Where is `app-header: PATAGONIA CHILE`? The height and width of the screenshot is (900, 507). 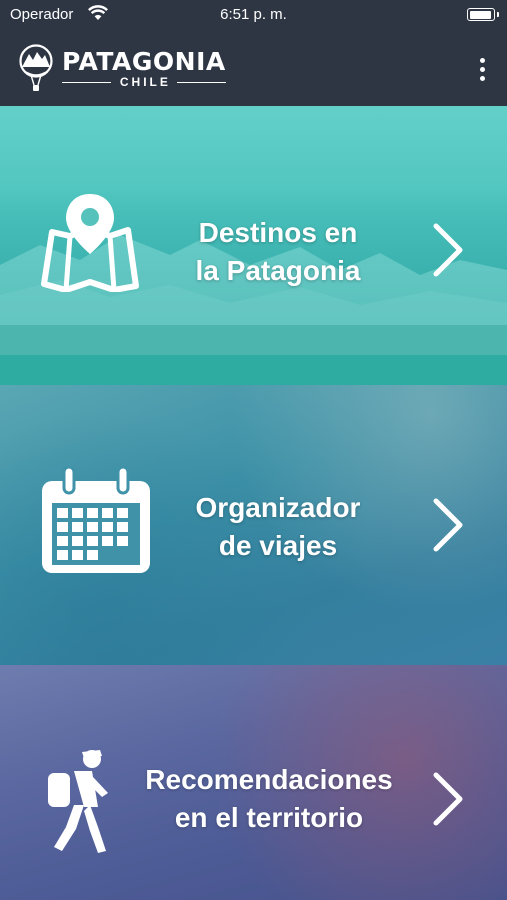 app-header: PATAGONIA CHILE is located at coordinates (253, 68).